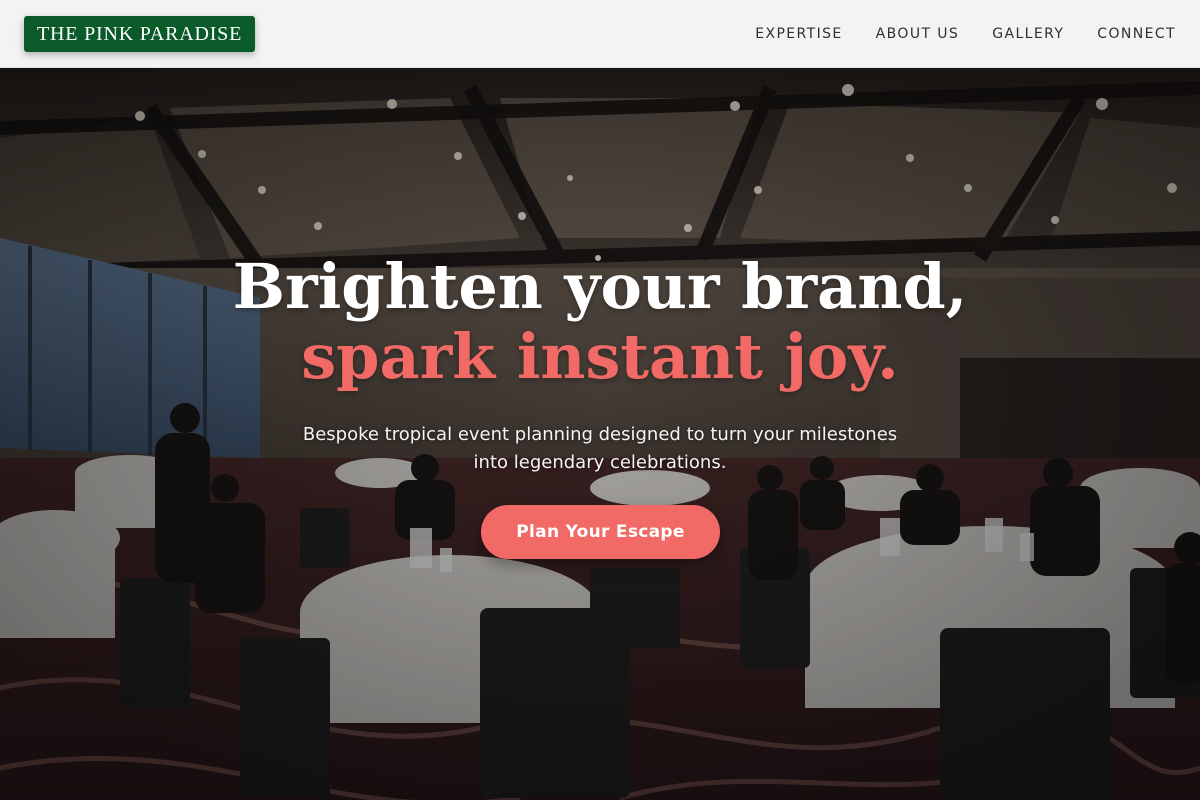  What do you see at coordinates (600, 462) in the screenshot?
I see `hero-subtitle-line2: into legendary celebrations.` at bounding box center [600, 462].